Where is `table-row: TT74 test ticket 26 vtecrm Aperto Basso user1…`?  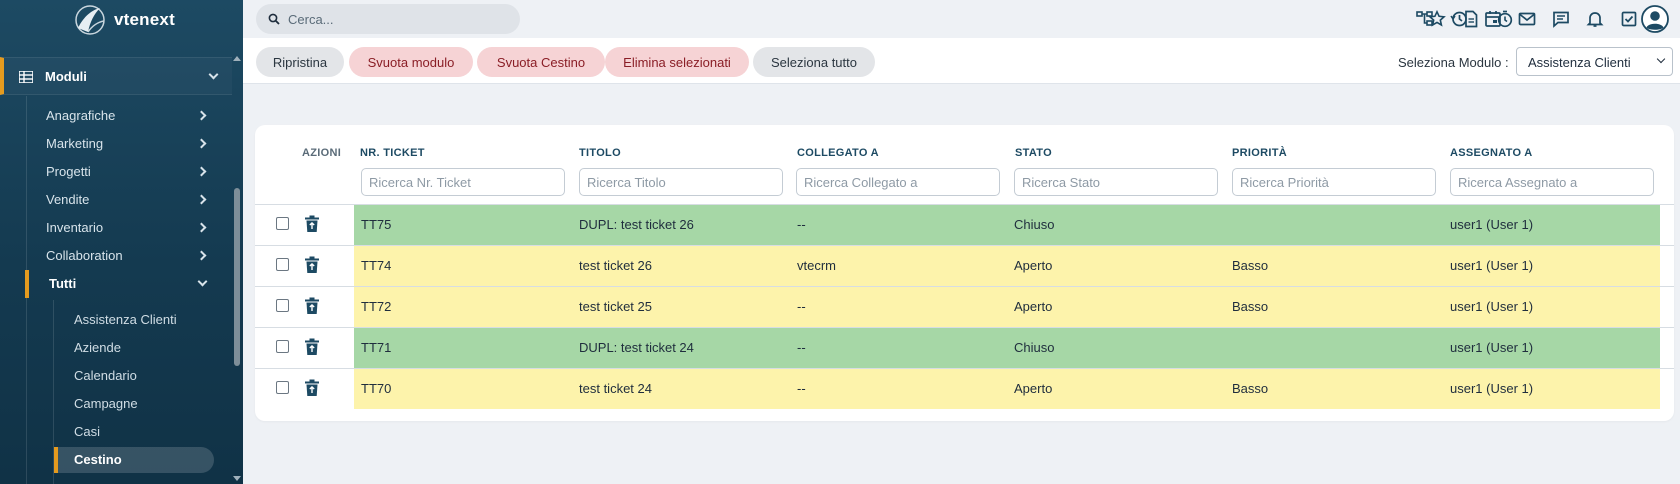
table-row: TT74 test ticket 26 vtecrm Aperto Basso user1… is located at coordinates (964, 265).